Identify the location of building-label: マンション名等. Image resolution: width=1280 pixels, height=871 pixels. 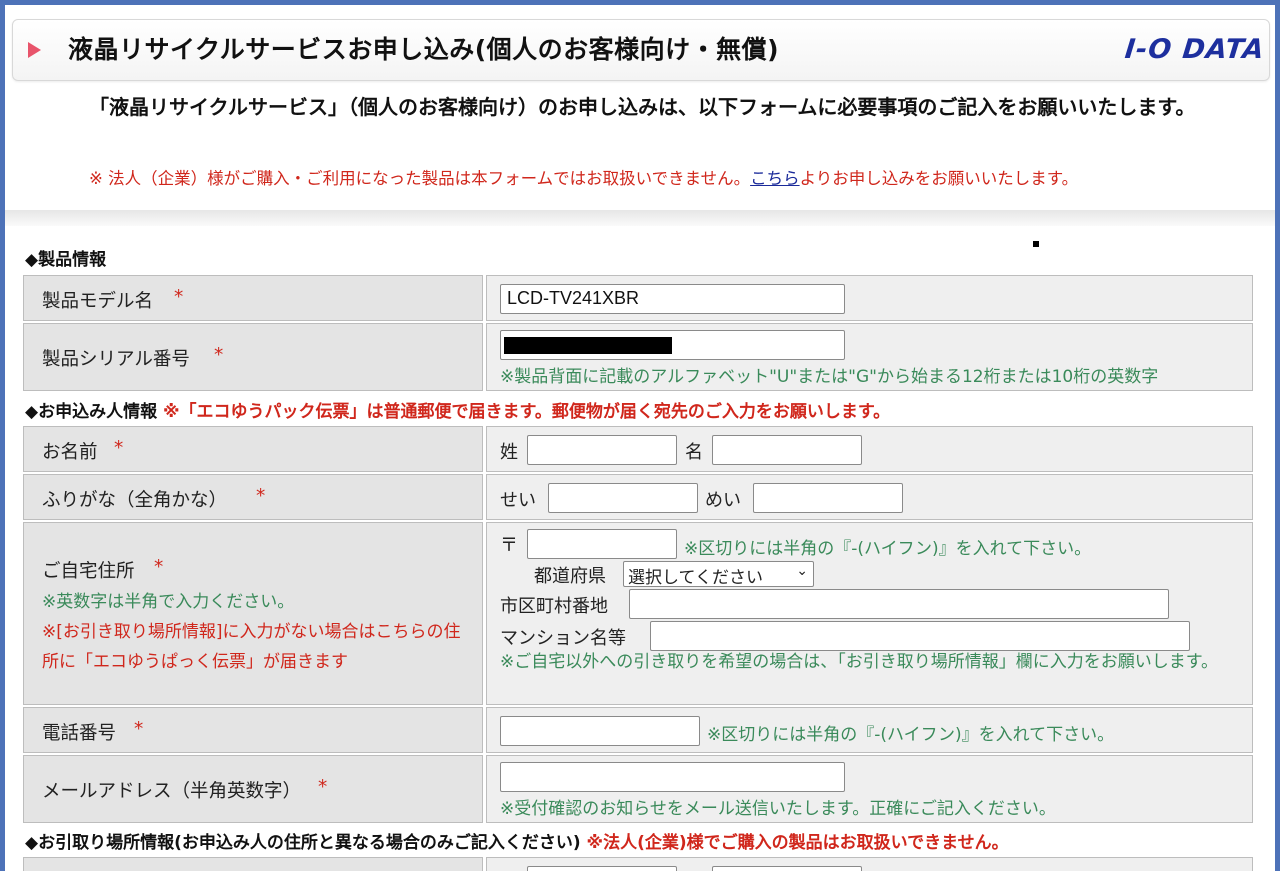
(563, 638).